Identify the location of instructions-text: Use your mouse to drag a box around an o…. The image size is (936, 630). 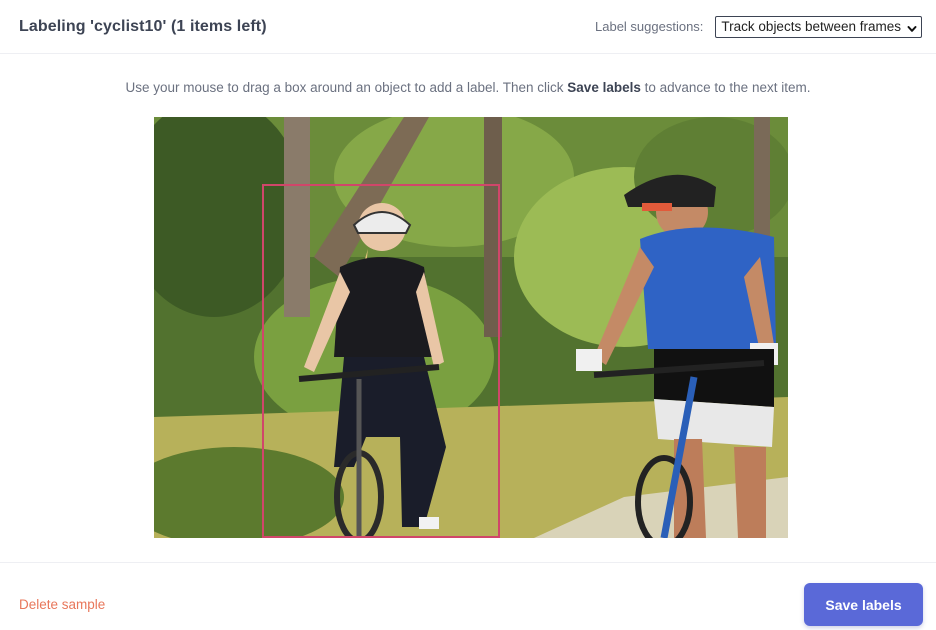
(346, 87).